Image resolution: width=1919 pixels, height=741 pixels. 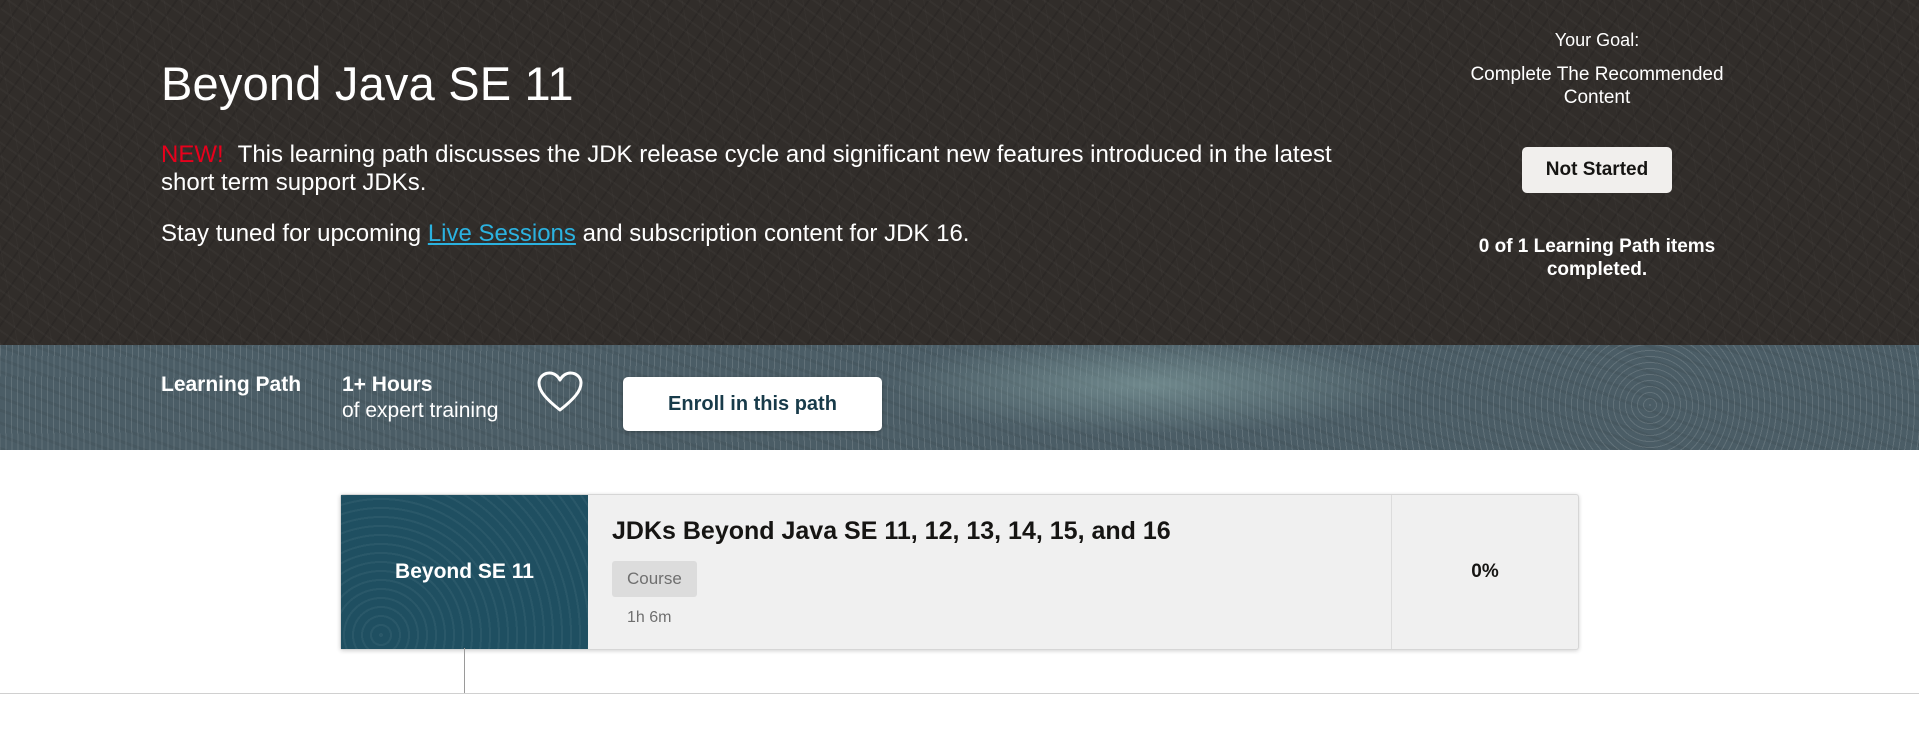 What do you see at coordinates (420, 410) in the screenshot?
I see `hours-caption: of expert training` at bounding box center [420, 410].